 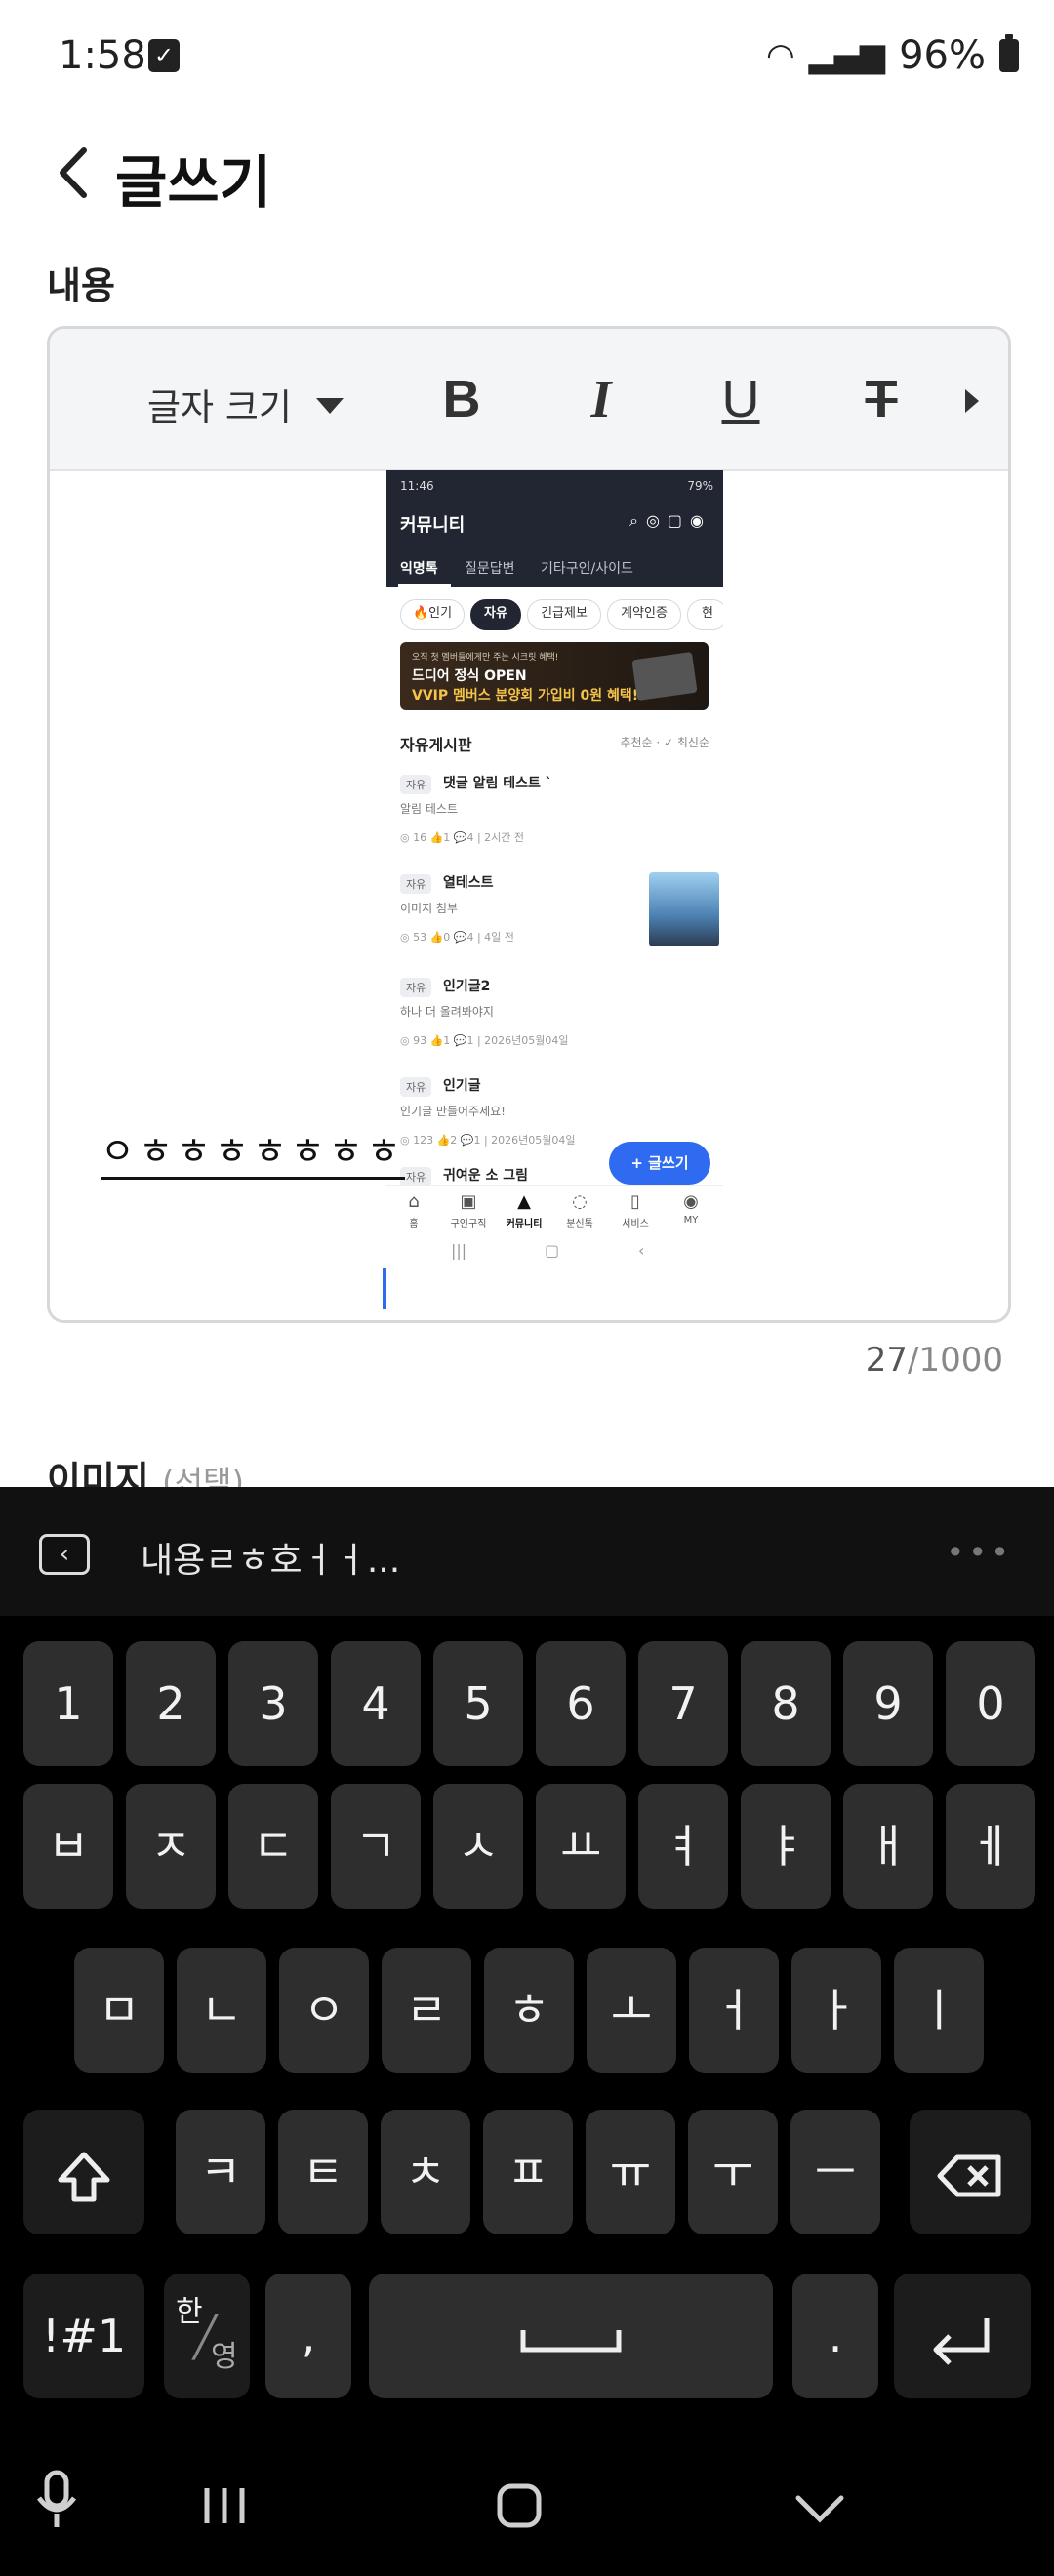 What do you see at coordinates (955, 1360) in the screenshot?
I see `counter-max: /1000` at bounding box center [955, 1360].